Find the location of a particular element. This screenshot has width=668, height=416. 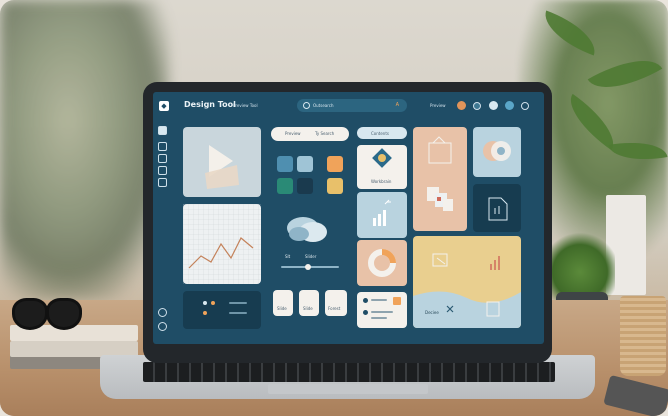

laptop-trackpad is located at coordinates (348, 389).